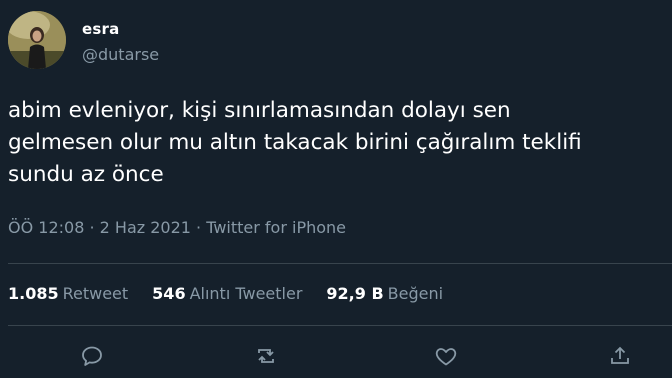 Image resolution: width=672 pixels, height=378 pixels. I want to click on like-stat: 92,9 B Beğeni, so click(384, 293).